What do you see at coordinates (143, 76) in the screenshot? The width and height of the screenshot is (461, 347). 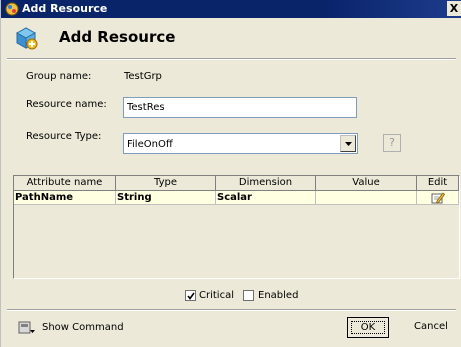 I see `group-name-value: TestGrp` at bounding box center [143, 76].